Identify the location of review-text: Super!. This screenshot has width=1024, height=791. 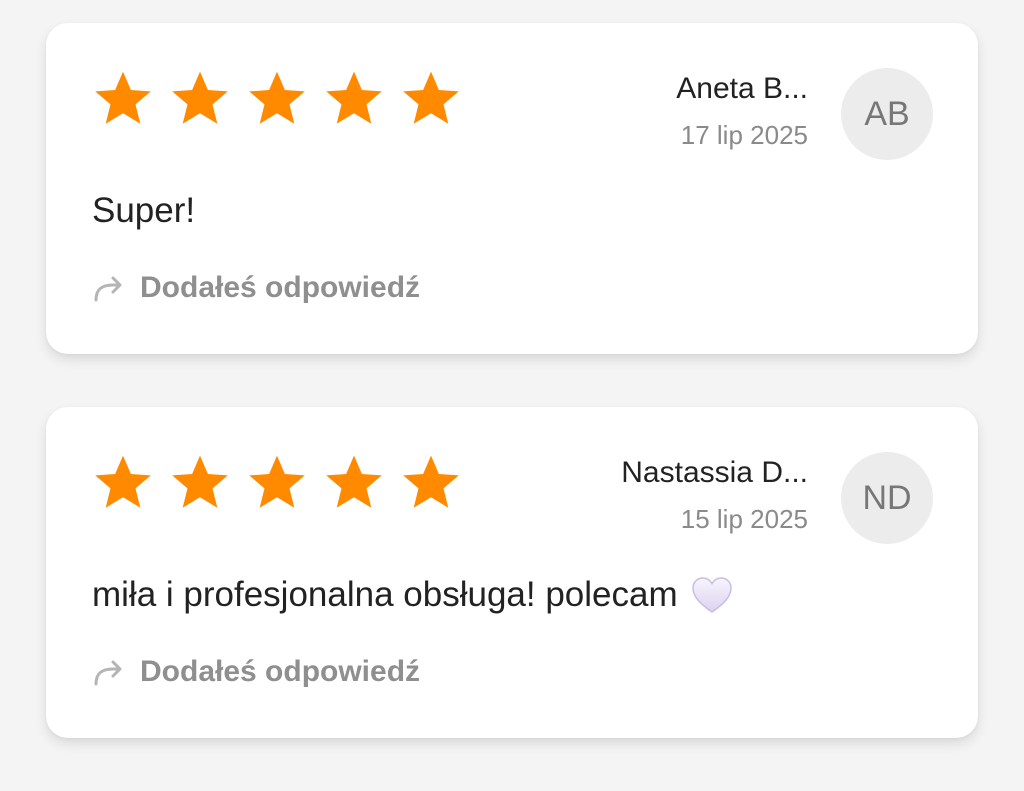
(143, 211).